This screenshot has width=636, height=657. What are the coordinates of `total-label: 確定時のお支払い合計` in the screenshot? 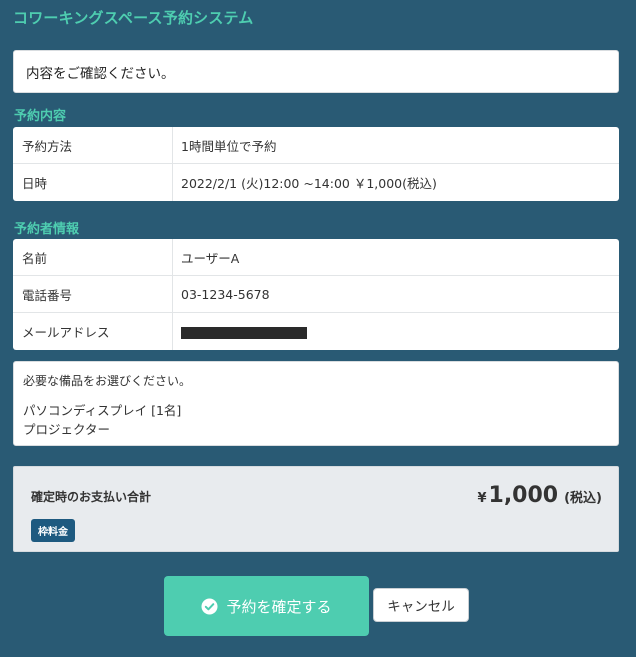 It's located at (91, 497).